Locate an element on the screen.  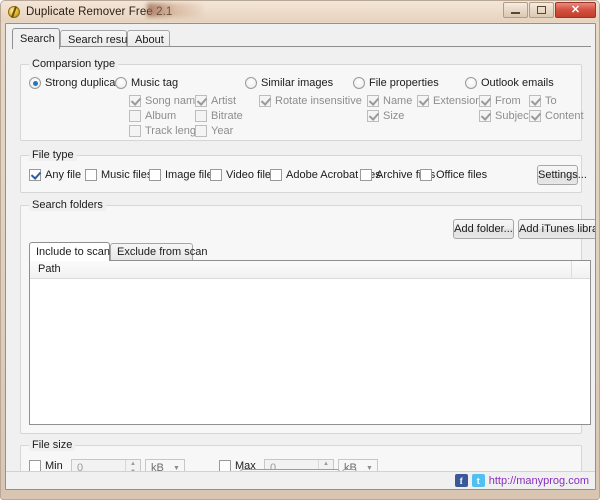
radio-similar-images: Similar images is located at coordinates (289, 83).